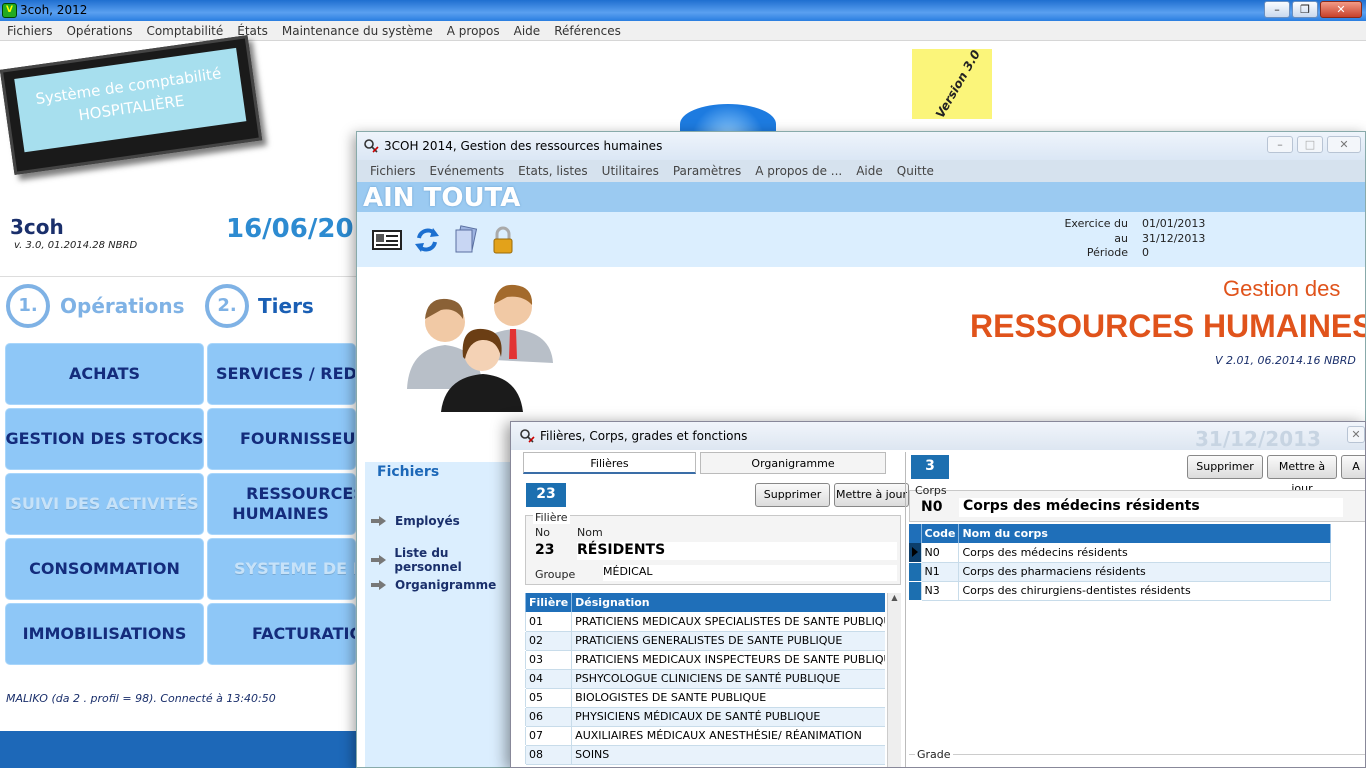 The width and height of the screenshot is (1366, 768). What do you see at coordinates (99, 30) in the screenshot?
I see `menu-operations: Opérations` at bounding box center [99, 30].